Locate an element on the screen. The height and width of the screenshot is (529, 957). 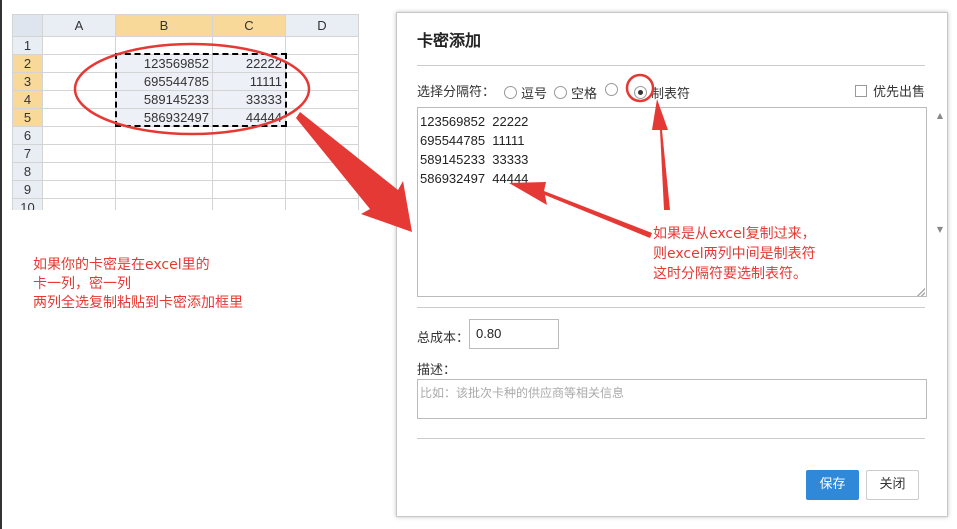
sheet-row: 4 589145233 33333 is located at coordinates (185, 99).